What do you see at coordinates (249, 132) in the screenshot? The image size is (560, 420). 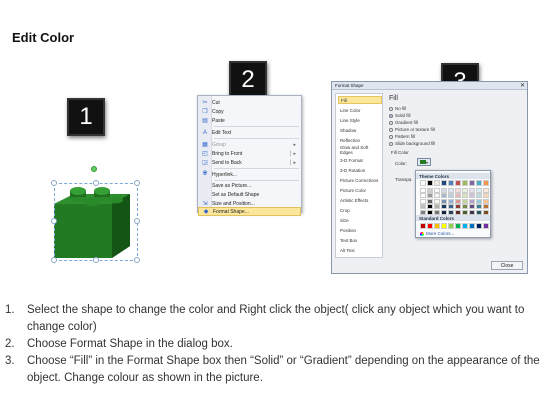 I see `menu-item-edit-text: A Edit Text` at bounding box center [249, 132].